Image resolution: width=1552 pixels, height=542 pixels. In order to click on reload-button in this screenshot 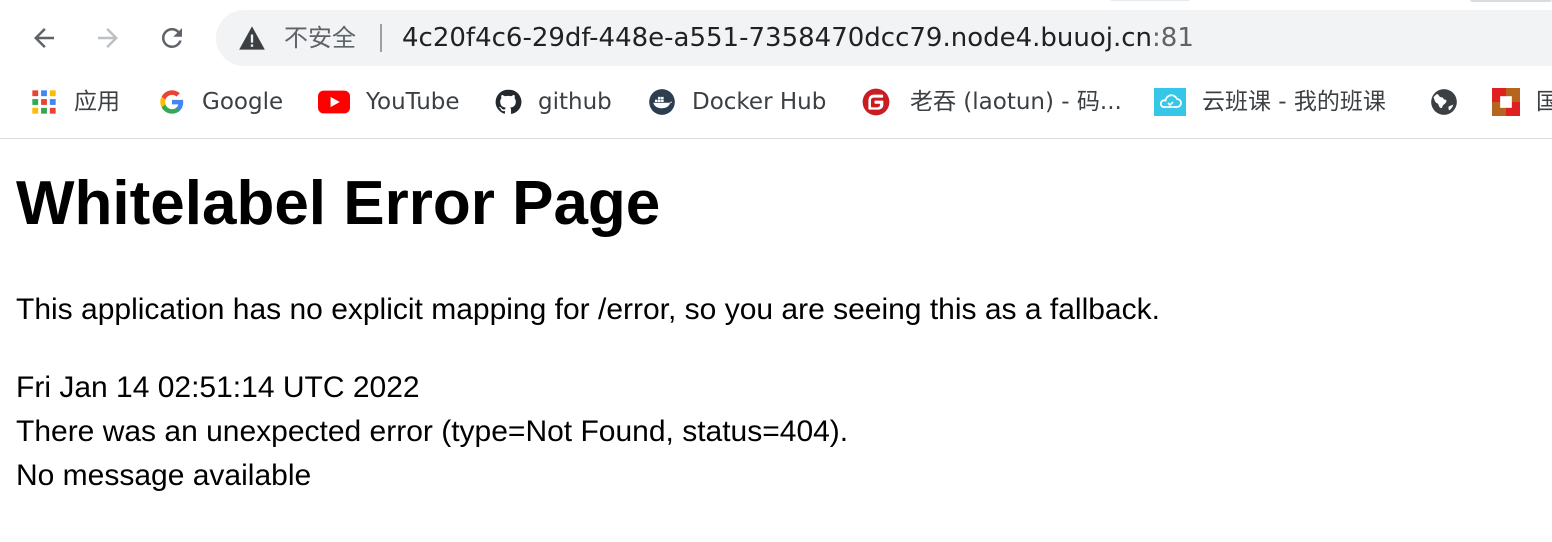, I will do `click(172, 38)`.